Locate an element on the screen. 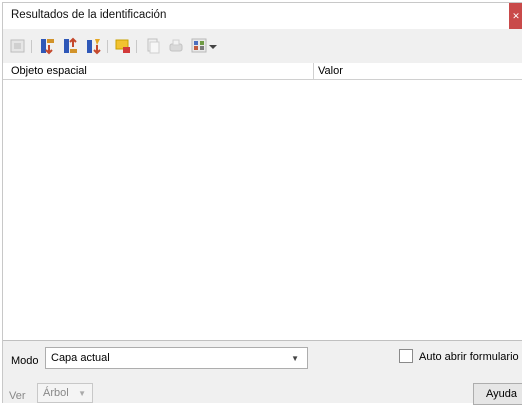 The image size is (522, 405). help-button: Ayuda is located at coordinates (497, 394).